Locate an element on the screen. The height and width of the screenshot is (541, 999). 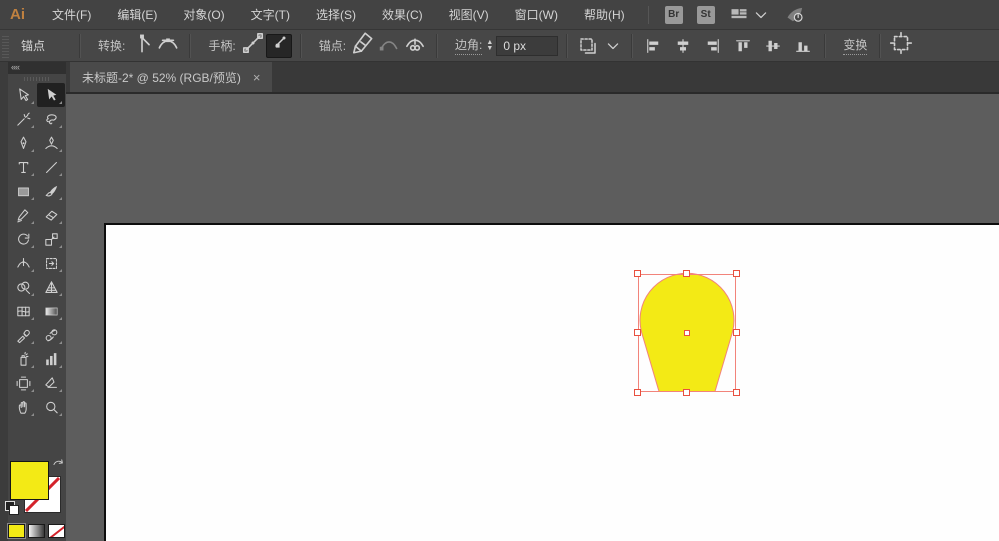
handles-label: 手柄: is located at coordinates (222, 46).